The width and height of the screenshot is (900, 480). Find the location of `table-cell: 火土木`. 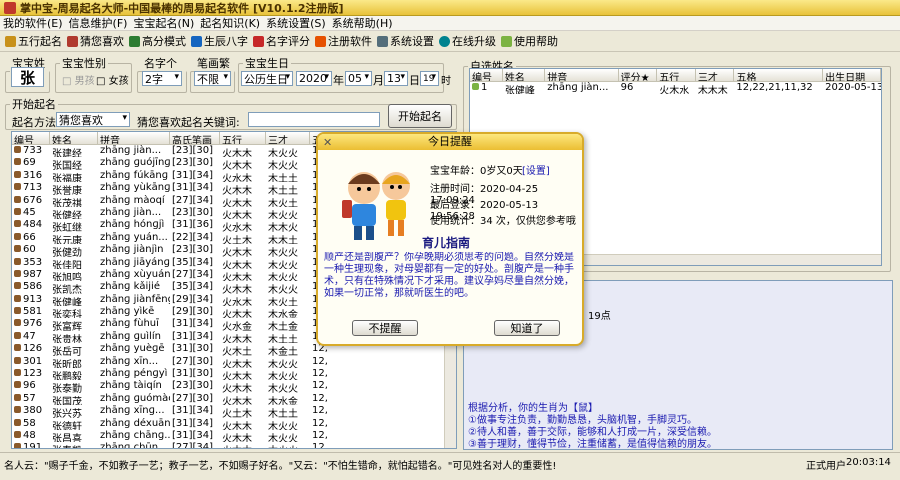

table-cell: 火土木 is located at coordinates (237, 240).